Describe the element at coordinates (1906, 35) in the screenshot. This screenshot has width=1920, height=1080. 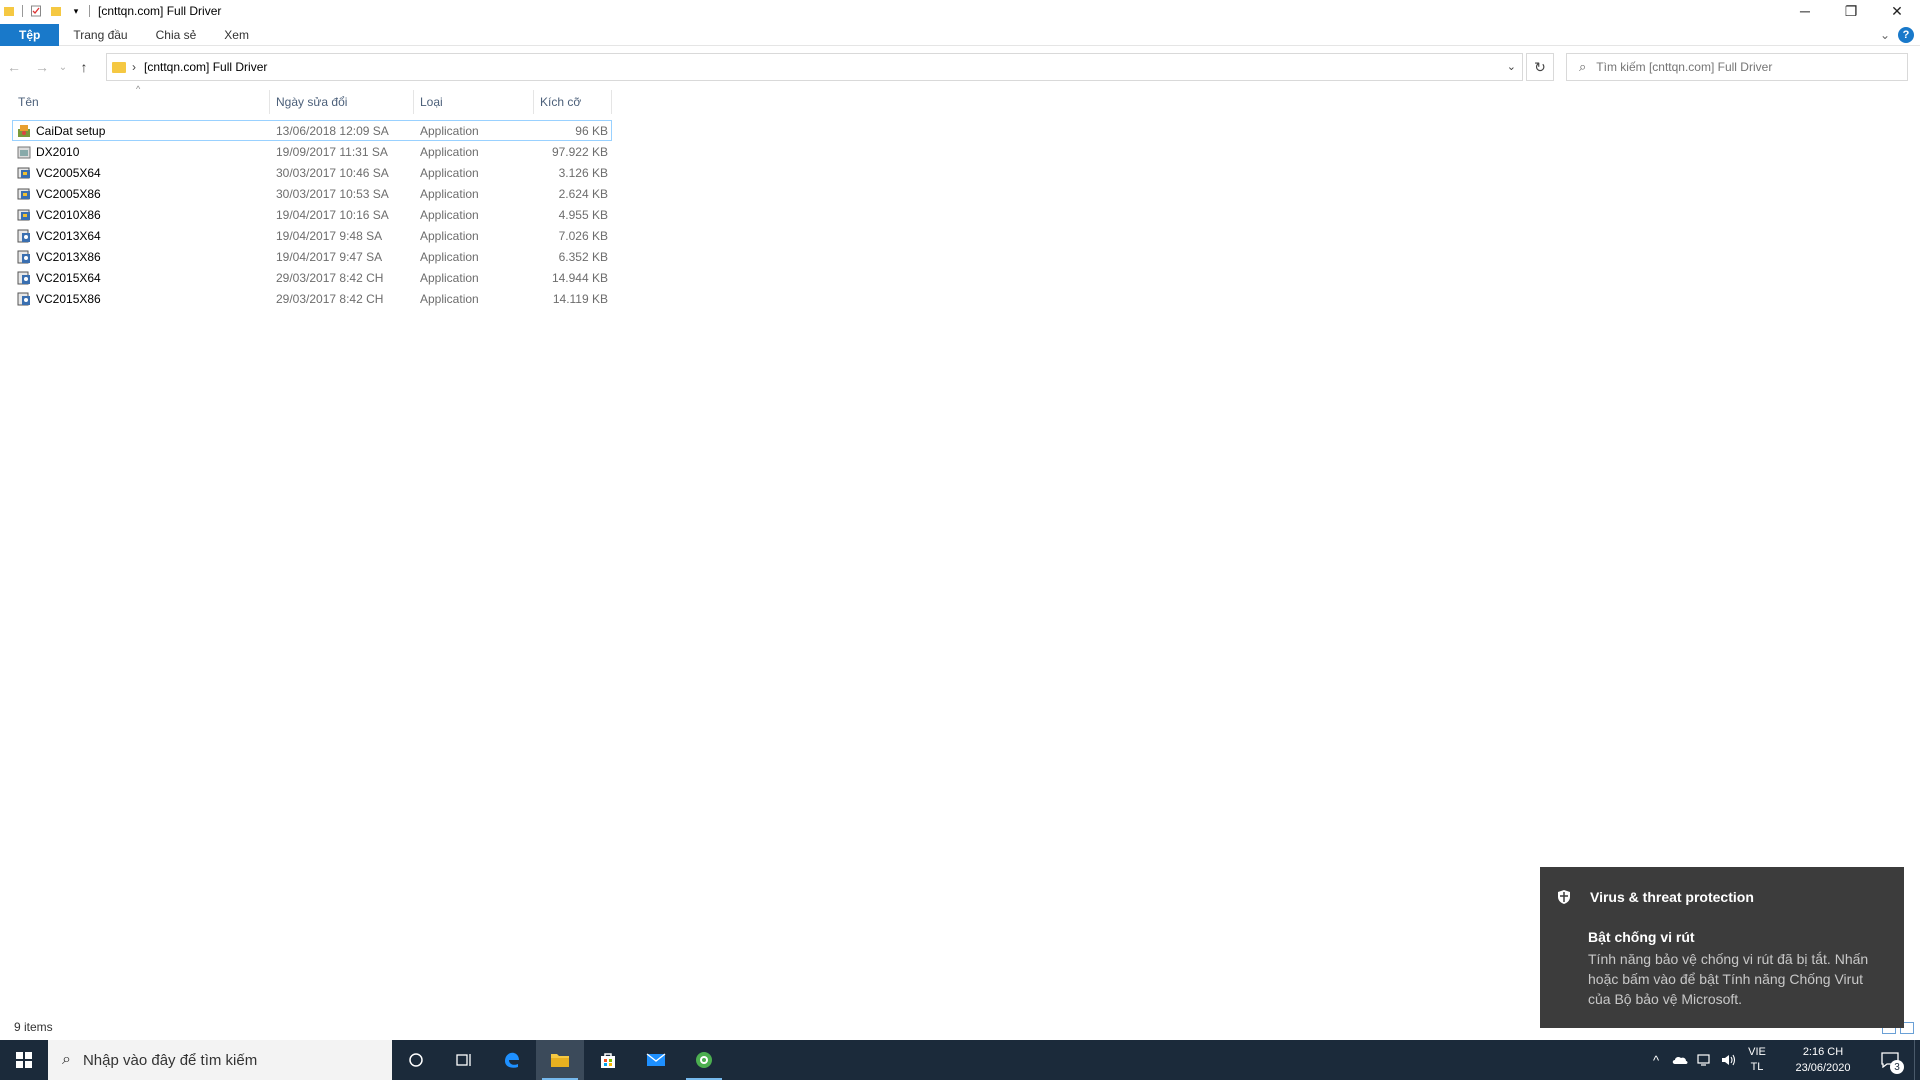
I see `help-icon: ?` at that location.